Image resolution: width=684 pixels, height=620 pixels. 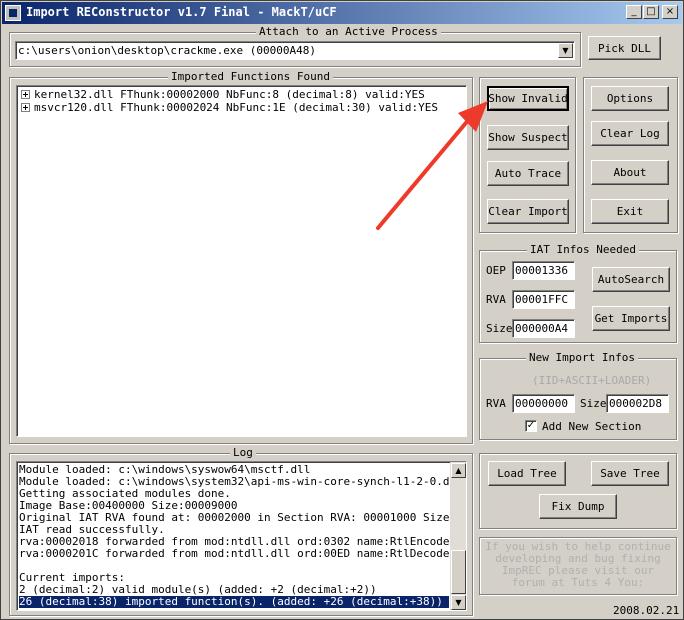 I want to click on new-size-label: Size, so click(x=593, y=403).